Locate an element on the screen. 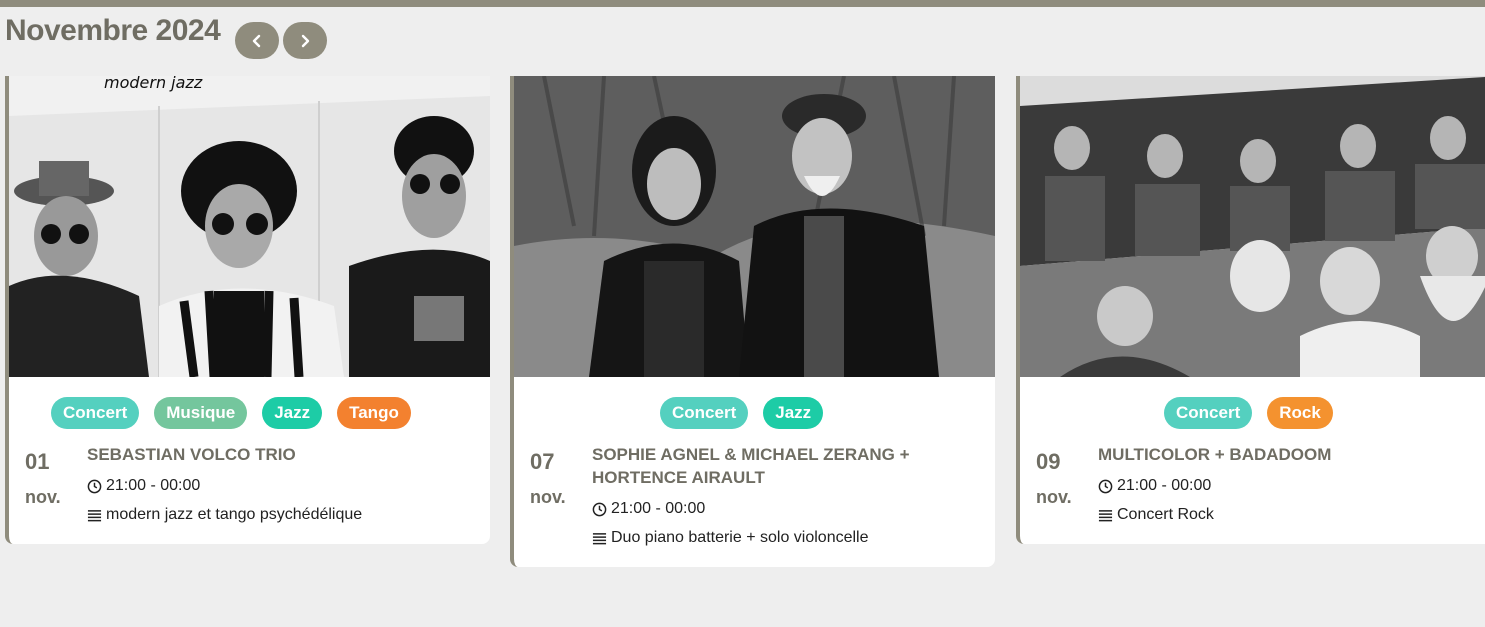 The height and width of the screenshot is (627, 1485). event-description: Duo piano batterie + solo violoncelle is located at coordinates (783, 538).